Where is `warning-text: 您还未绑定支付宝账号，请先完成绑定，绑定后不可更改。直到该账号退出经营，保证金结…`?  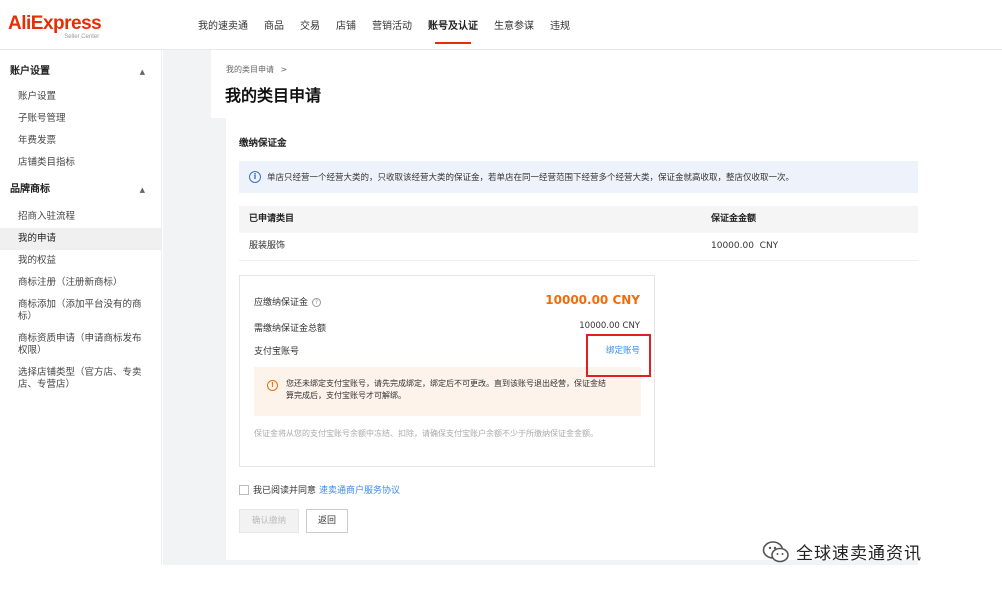
warning-text: 您还未绑定支付宝账号，请先完成绑定，绑定后不可更改。直到该账号退出经营，保证金结… is located at coordinates (446, 389).